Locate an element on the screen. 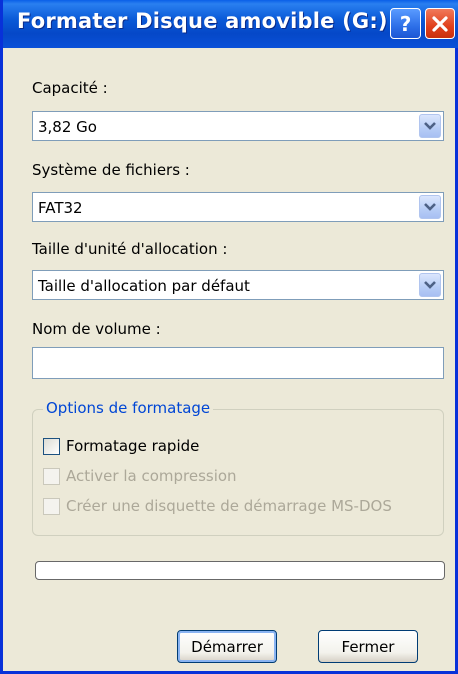 This screenshot has height=674, width=458. capacity-label: Capacité : is located at coordinates (70, 88).